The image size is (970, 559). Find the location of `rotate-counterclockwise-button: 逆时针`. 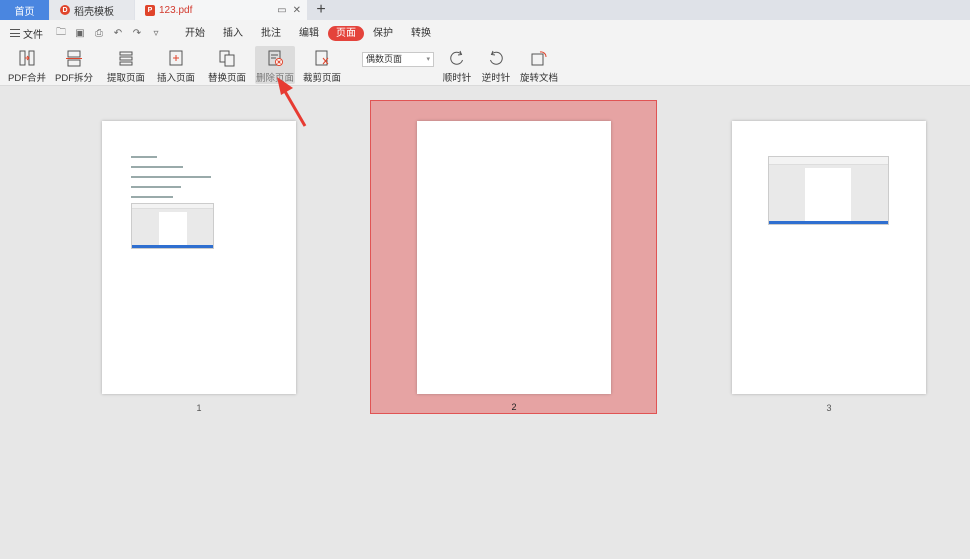

rotate-counterclockwise-button: 逆时针 is located at coordinates (496, 65).